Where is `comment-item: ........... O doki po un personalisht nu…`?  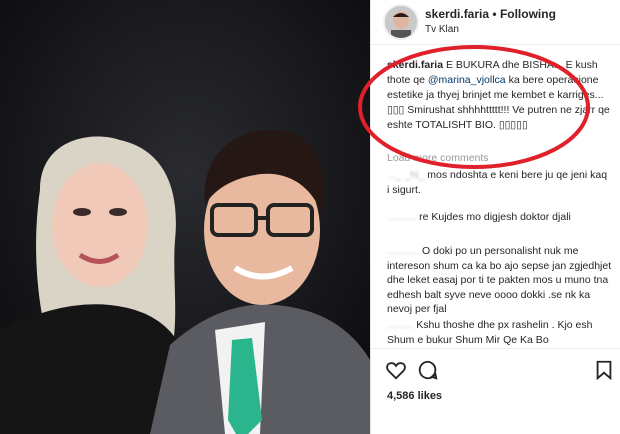 comment-item: ........... O doki po un personalisht nu… is located at coordinates (499, 280).